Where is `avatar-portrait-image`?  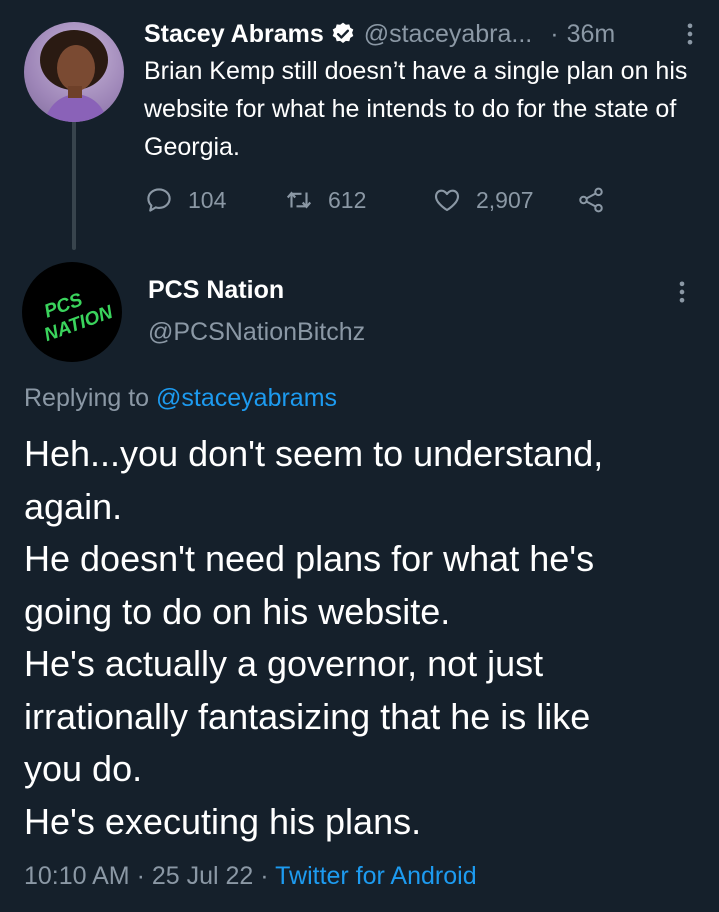
avatar-portrait-image is located at coordinates (74, 76).